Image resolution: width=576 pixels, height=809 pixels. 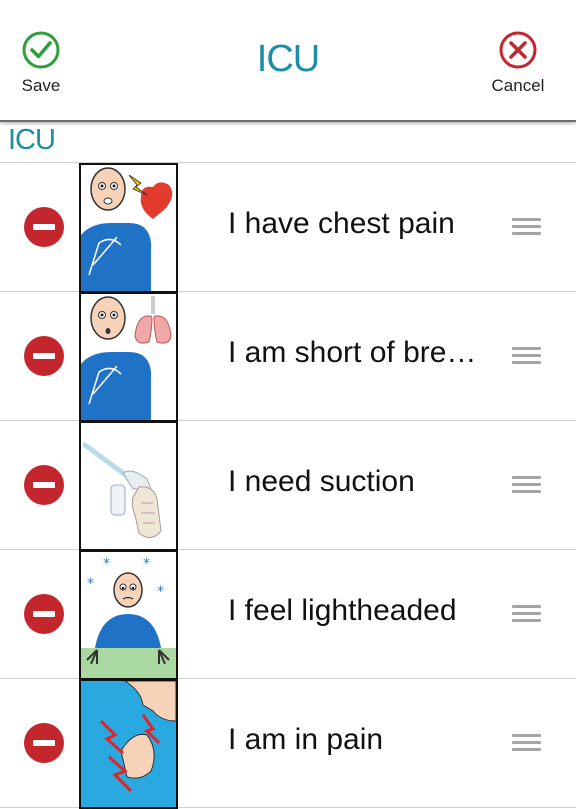 What do you see at coordinates (518, 50) in the screenshot?
I see `x-circle-icon` at bounding box center [518, 50].